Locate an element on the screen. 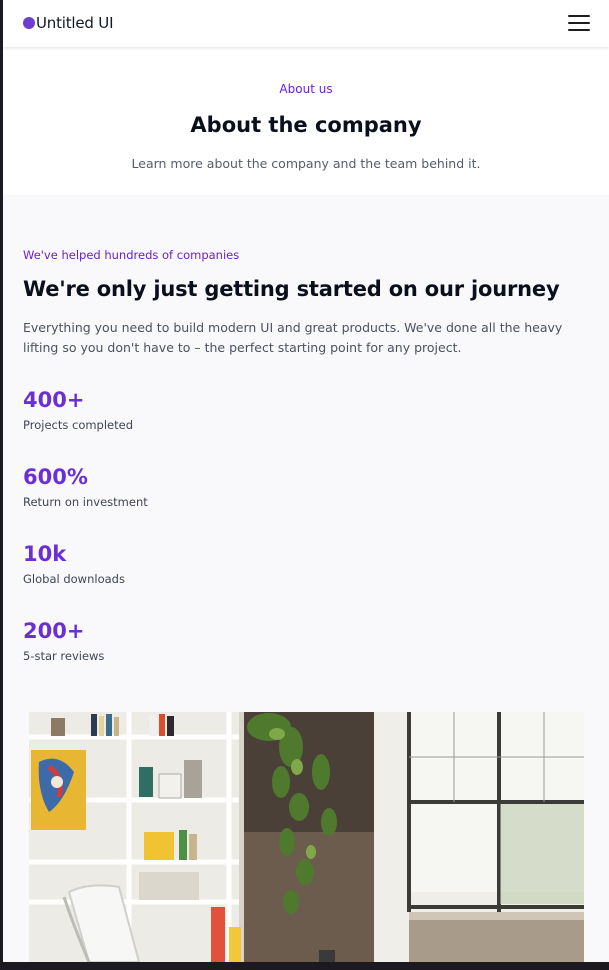 The image size is (609, 970). stat-value: 600% is located at coordinates (55, 477).